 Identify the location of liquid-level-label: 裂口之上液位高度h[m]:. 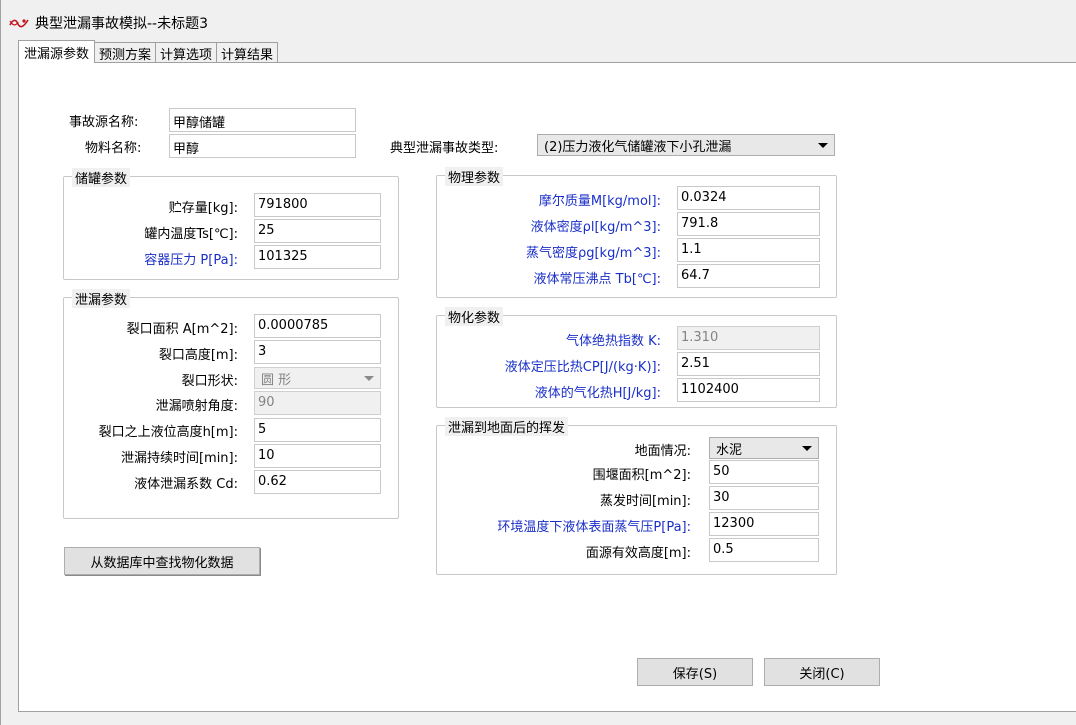
(168, 432).